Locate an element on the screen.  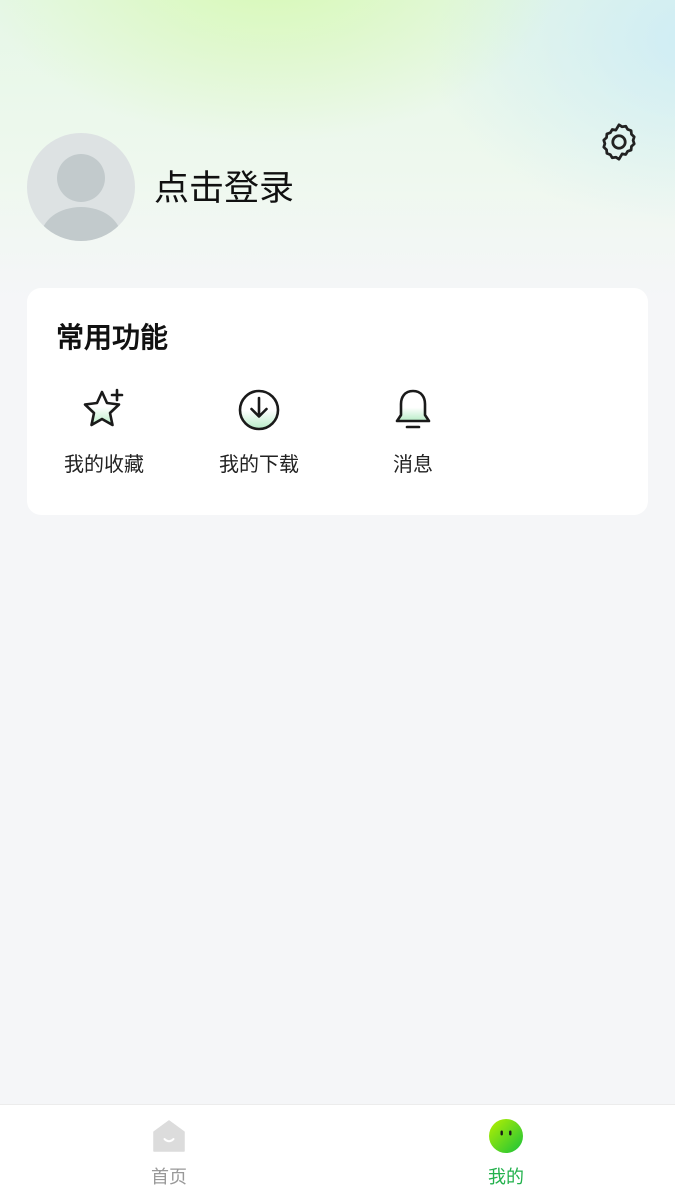
star-plus-icon is located at coordinates (103, 407).